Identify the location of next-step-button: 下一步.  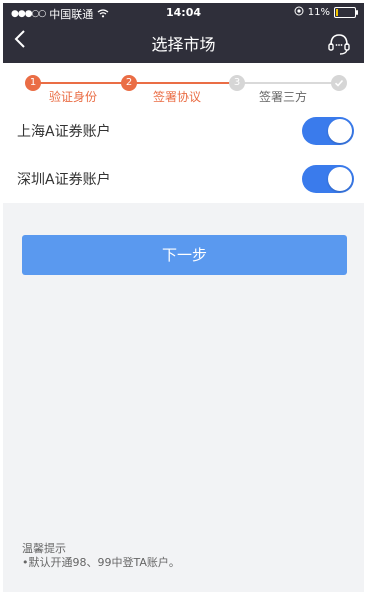
(184, 255).